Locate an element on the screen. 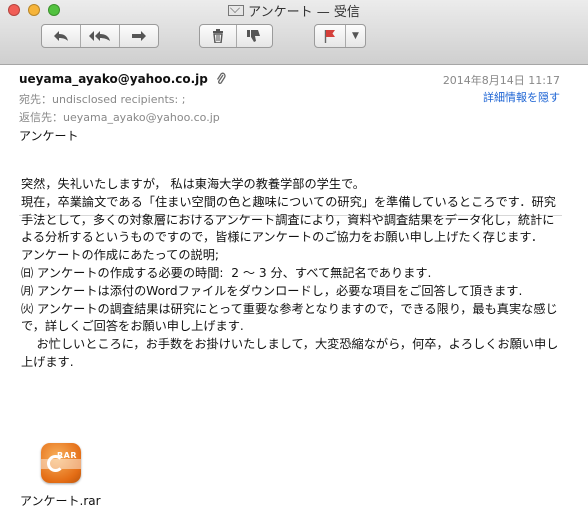 The image size is (588, 530). reply-all-icon is located at coordinates (99, 36).